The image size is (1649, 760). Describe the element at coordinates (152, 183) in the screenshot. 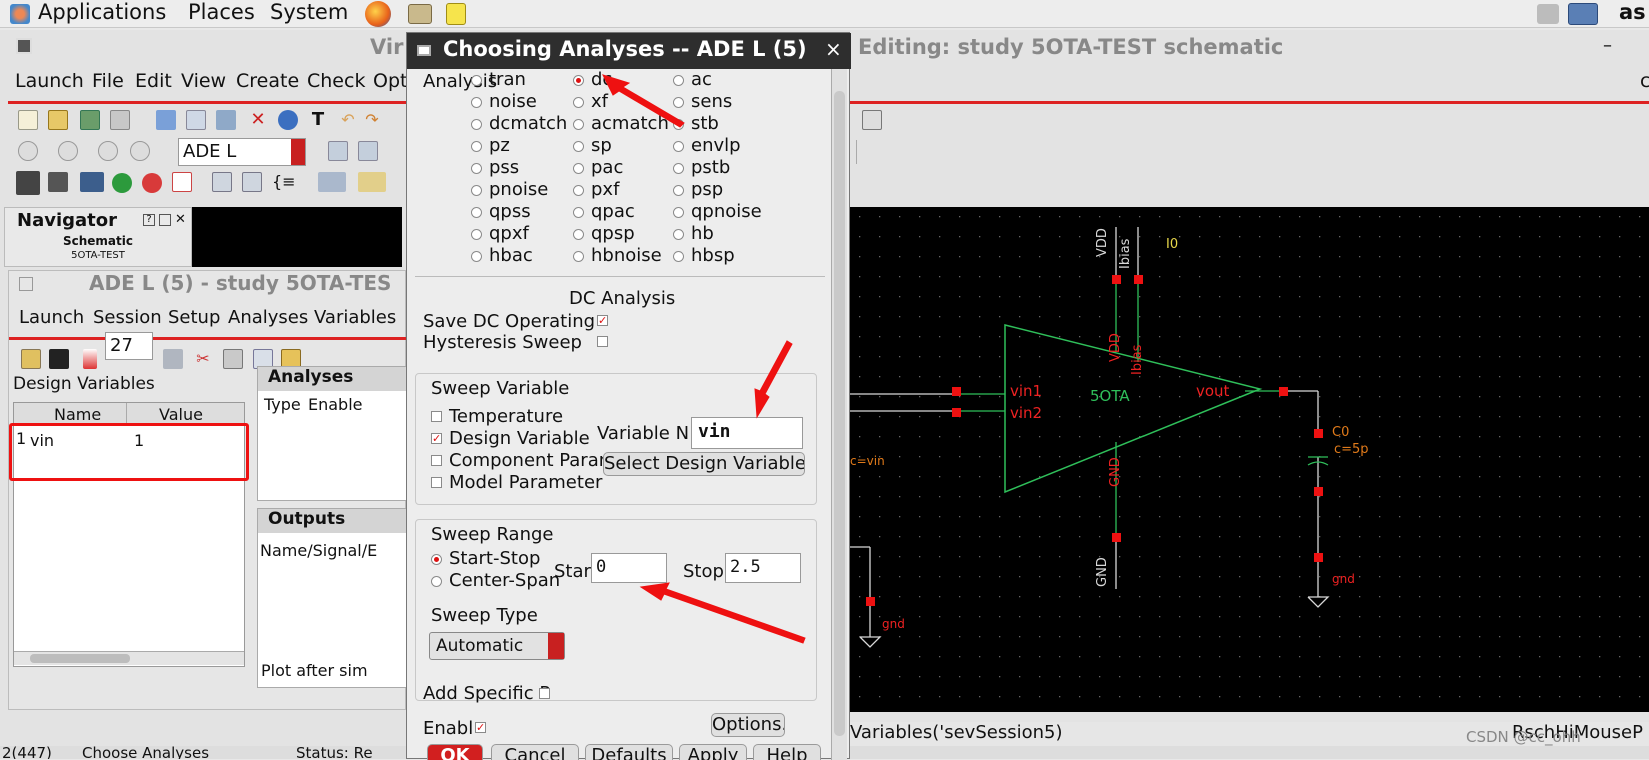

I see `stop-icon` at that location.